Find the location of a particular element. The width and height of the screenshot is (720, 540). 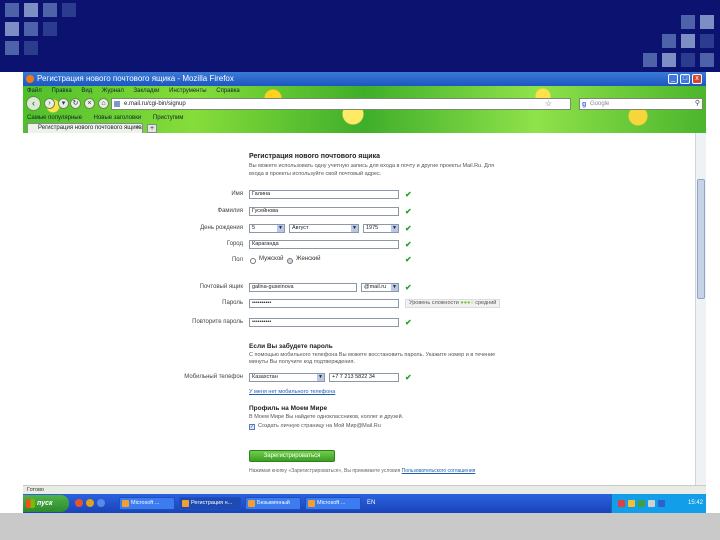

menu-bookmarks: Закладки is located at coordinates (147, 91).